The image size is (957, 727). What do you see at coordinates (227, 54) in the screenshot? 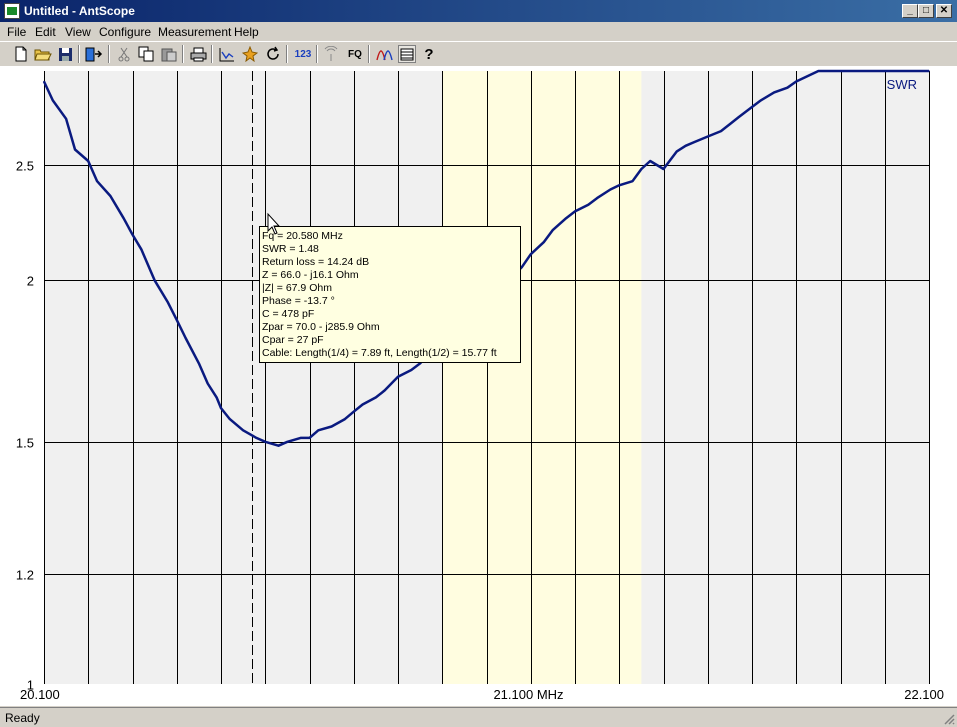
I see `graph-icon` at bounding box center [227, 54].